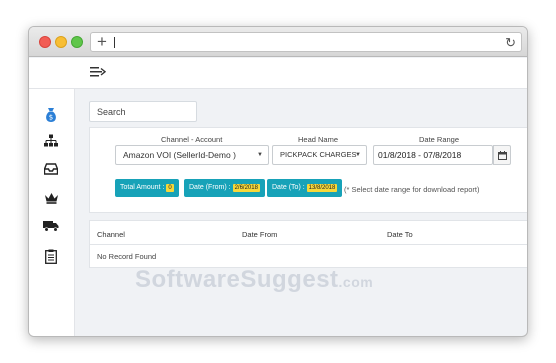  Describe the element at coordinates (356, 282) in the screenshot. I see `watermark-domain: .com` at that location.